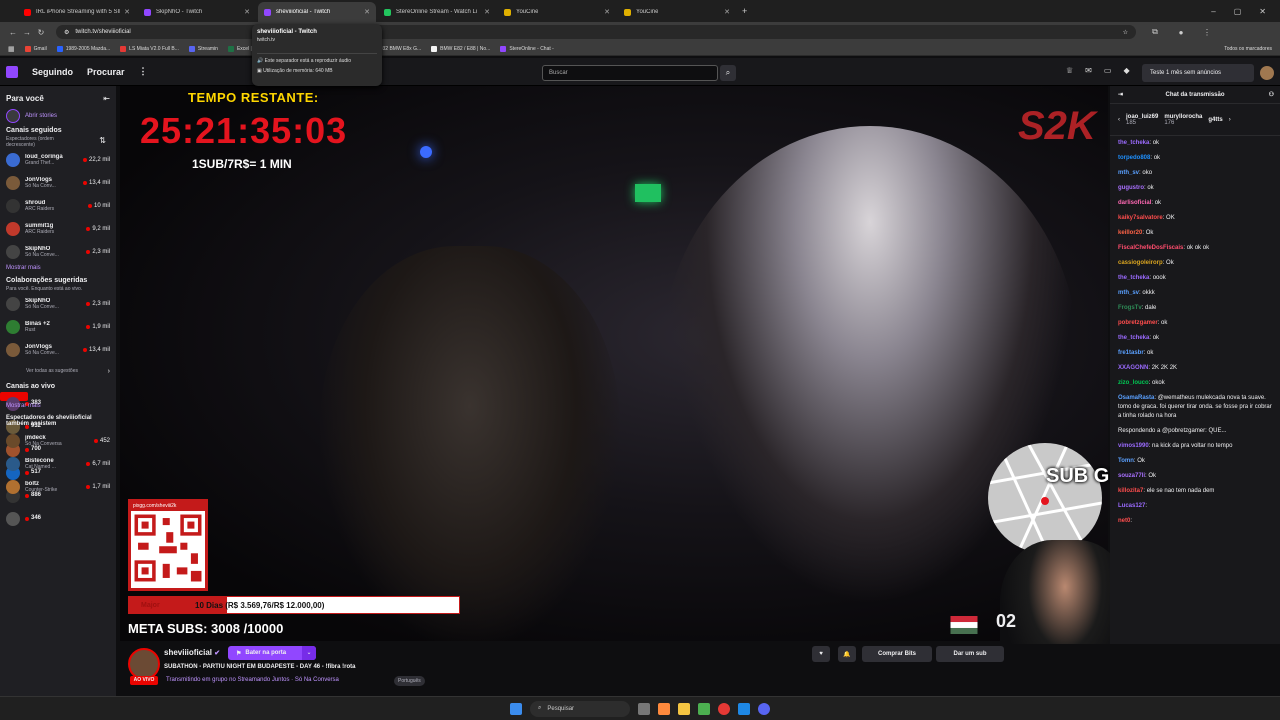 This screenshot has height=720, width=1280. Describe the element at coordinates (1126, 461) in the screenshot. I see `chat-username: Tomn` at that location.